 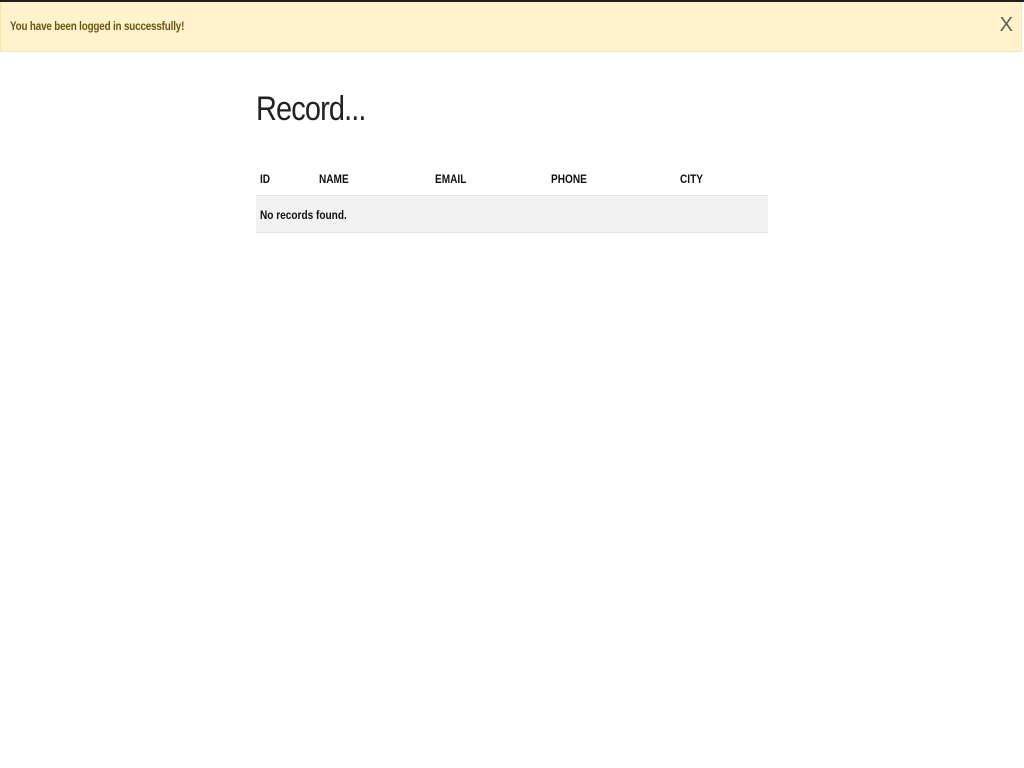 I want to click on column-header-id: ID, so click(x=285, y=178).